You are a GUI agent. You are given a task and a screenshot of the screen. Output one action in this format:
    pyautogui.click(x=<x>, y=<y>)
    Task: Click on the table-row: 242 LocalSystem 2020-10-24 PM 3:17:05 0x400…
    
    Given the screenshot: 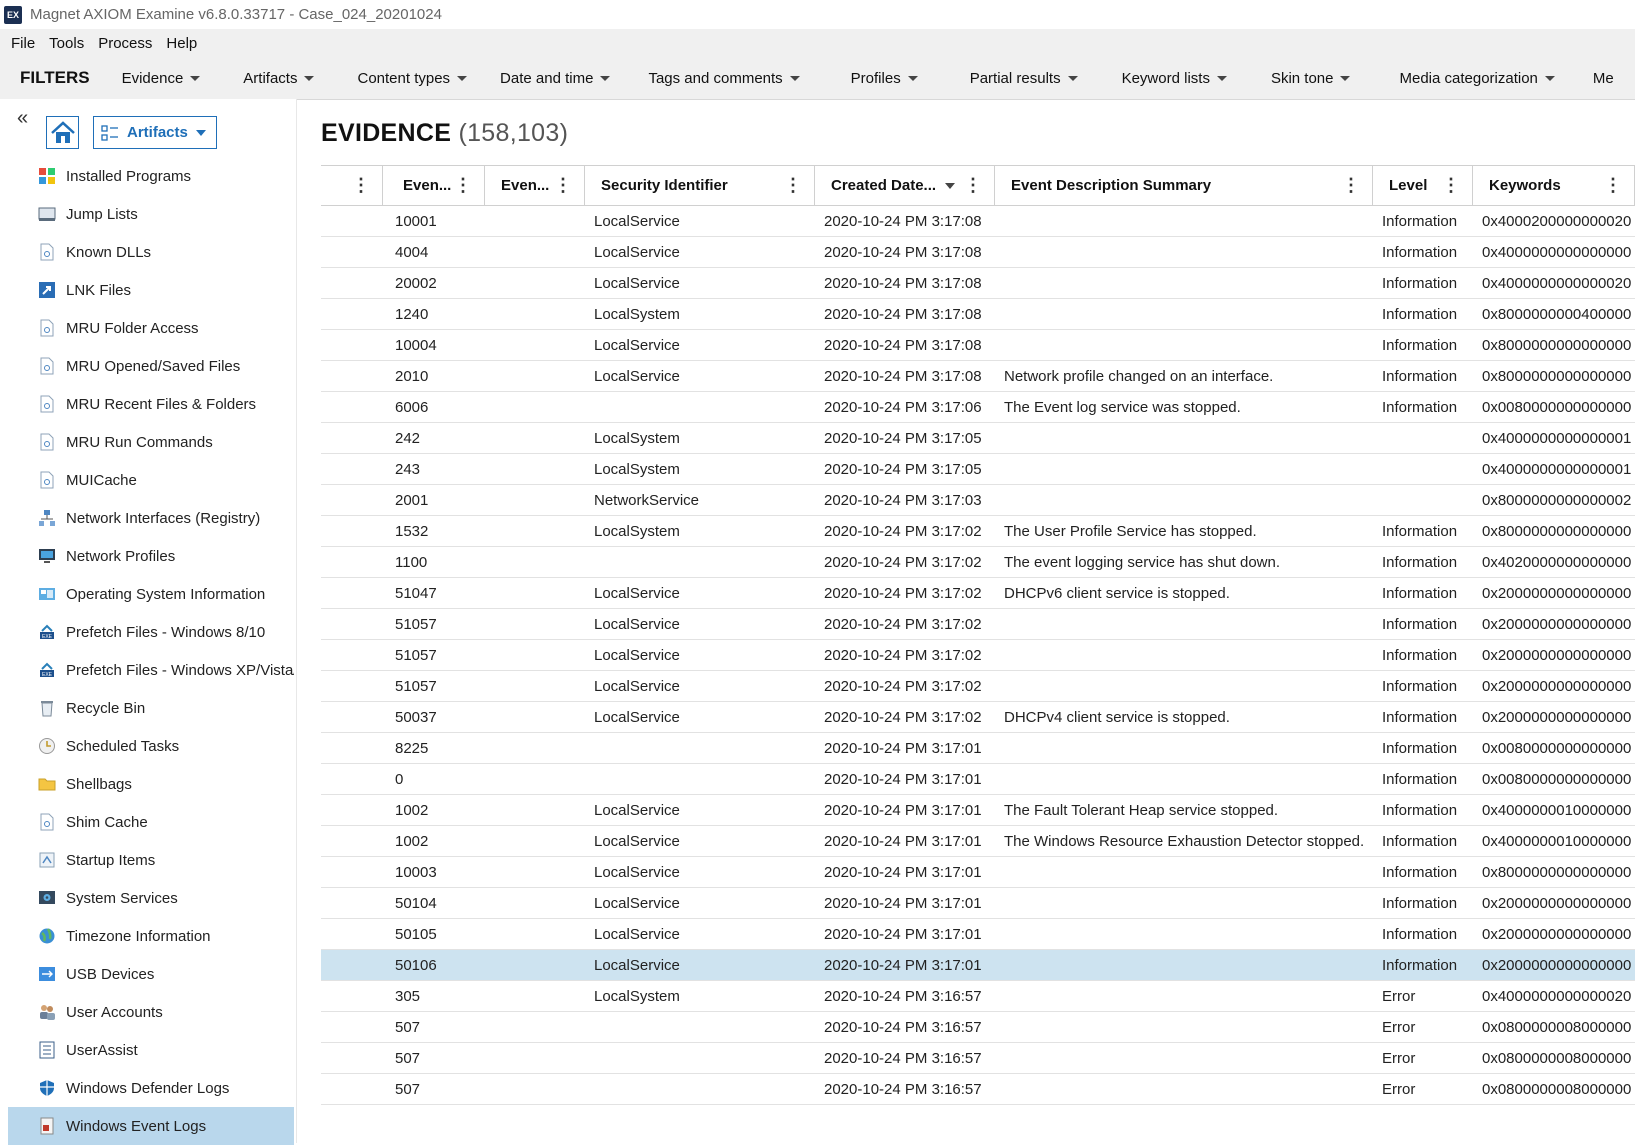 What is the action you would take?
    pyautogui.click(x=978, y=438)
    